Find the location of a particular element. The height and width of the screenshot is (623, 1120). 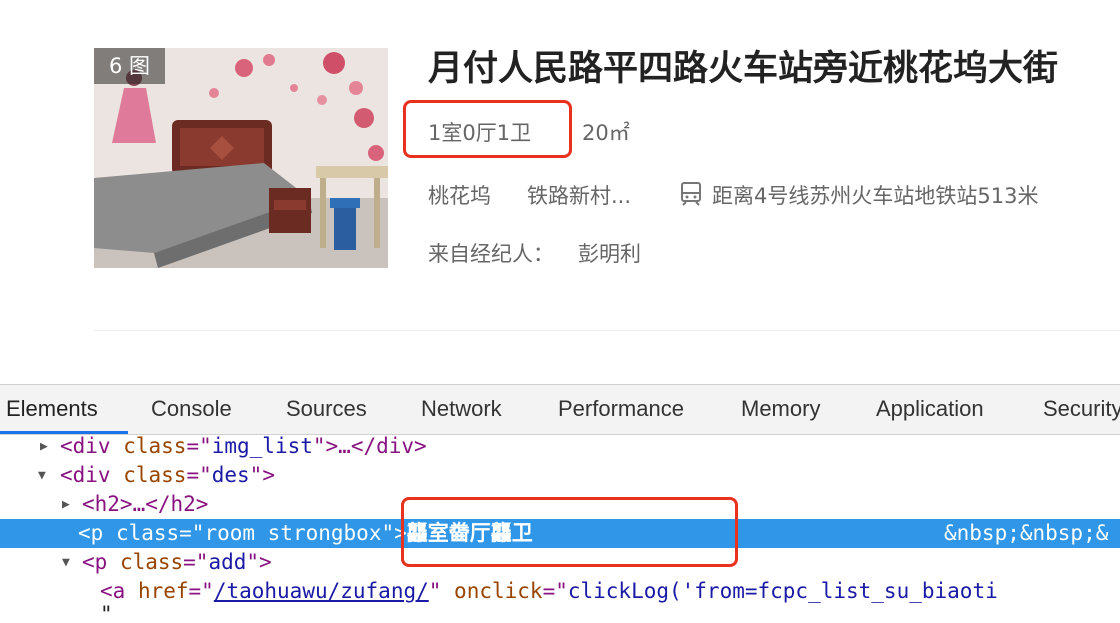

attr-value: des is located at coordinates (230, 475).